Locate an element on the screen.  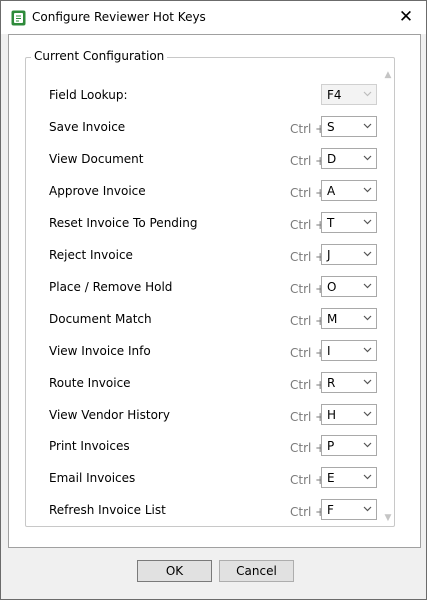
hotkey-label: Route Invoice is located at coordinates (90, 383).